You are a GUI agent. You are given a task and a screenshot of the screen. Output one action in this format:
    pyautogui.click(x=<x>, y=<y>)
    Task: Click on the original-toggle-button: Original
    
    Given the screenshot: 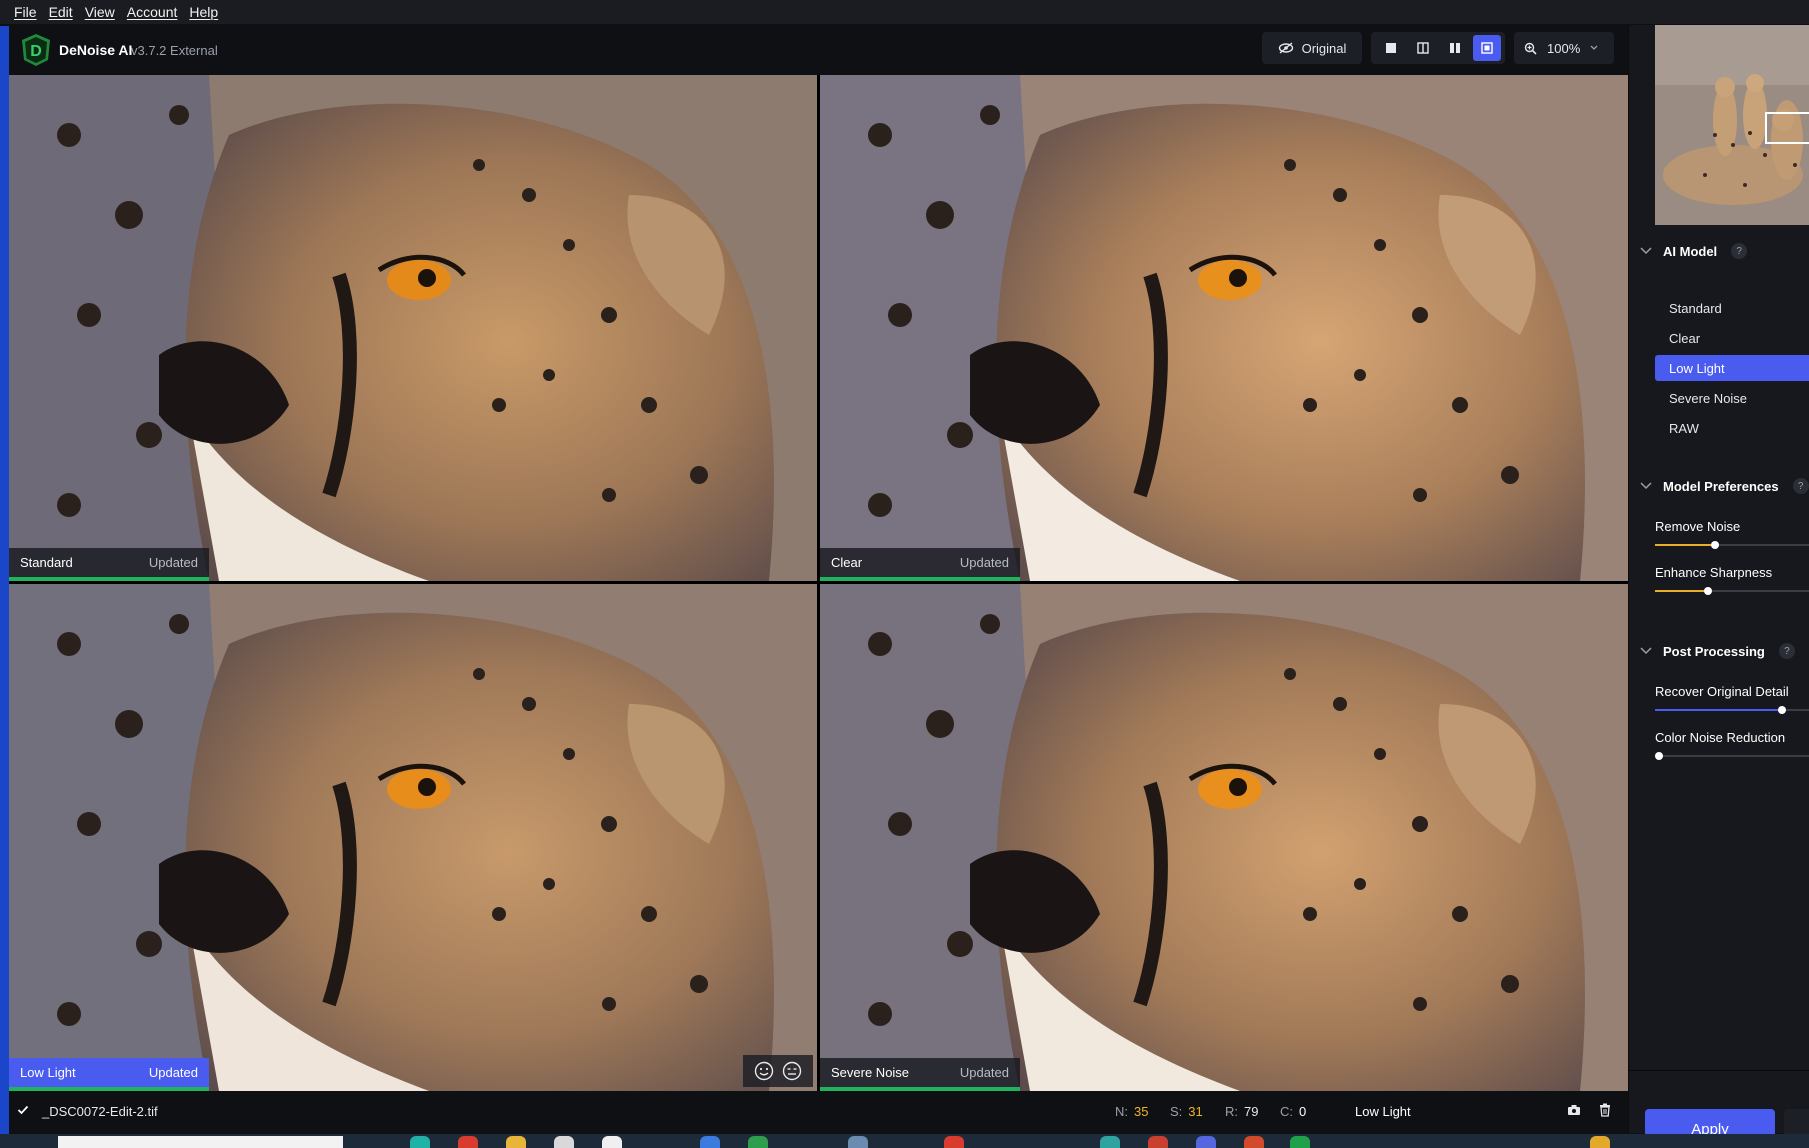 What is the action you would take?
    pyautogui.click(x=1312, y=48)
    